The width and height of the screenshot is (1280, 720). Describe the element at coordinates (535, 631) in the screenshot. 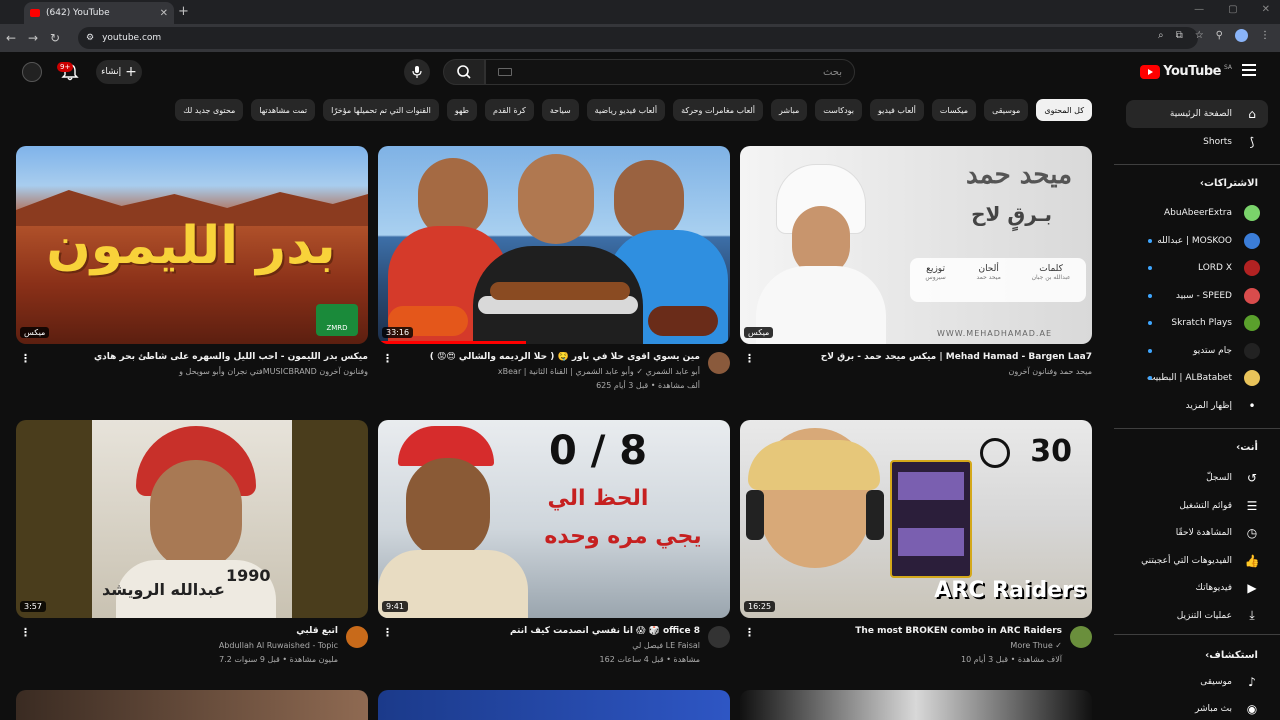

I see `video-title: انا نفسي انصدمت كيف انتم 😱 🎲 office 8` at that location.